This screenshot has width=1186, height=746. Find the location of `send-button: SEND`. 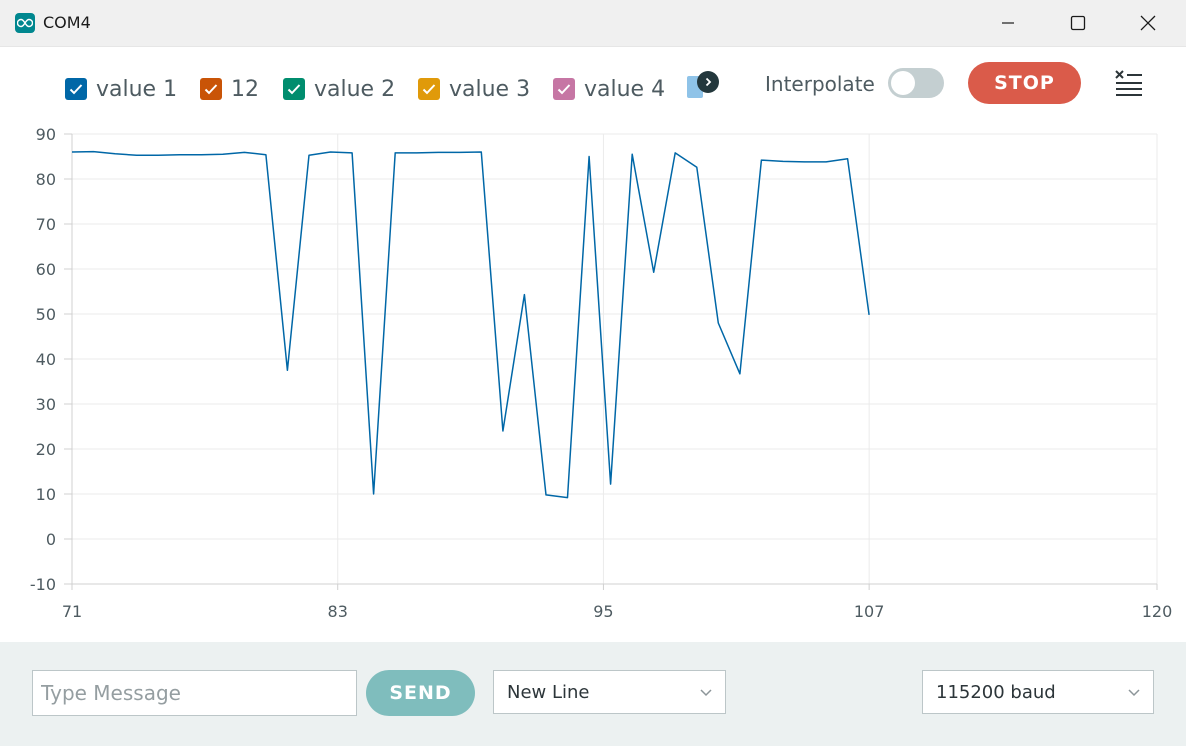

send-button: SEND is located at coordinates (420, 693).